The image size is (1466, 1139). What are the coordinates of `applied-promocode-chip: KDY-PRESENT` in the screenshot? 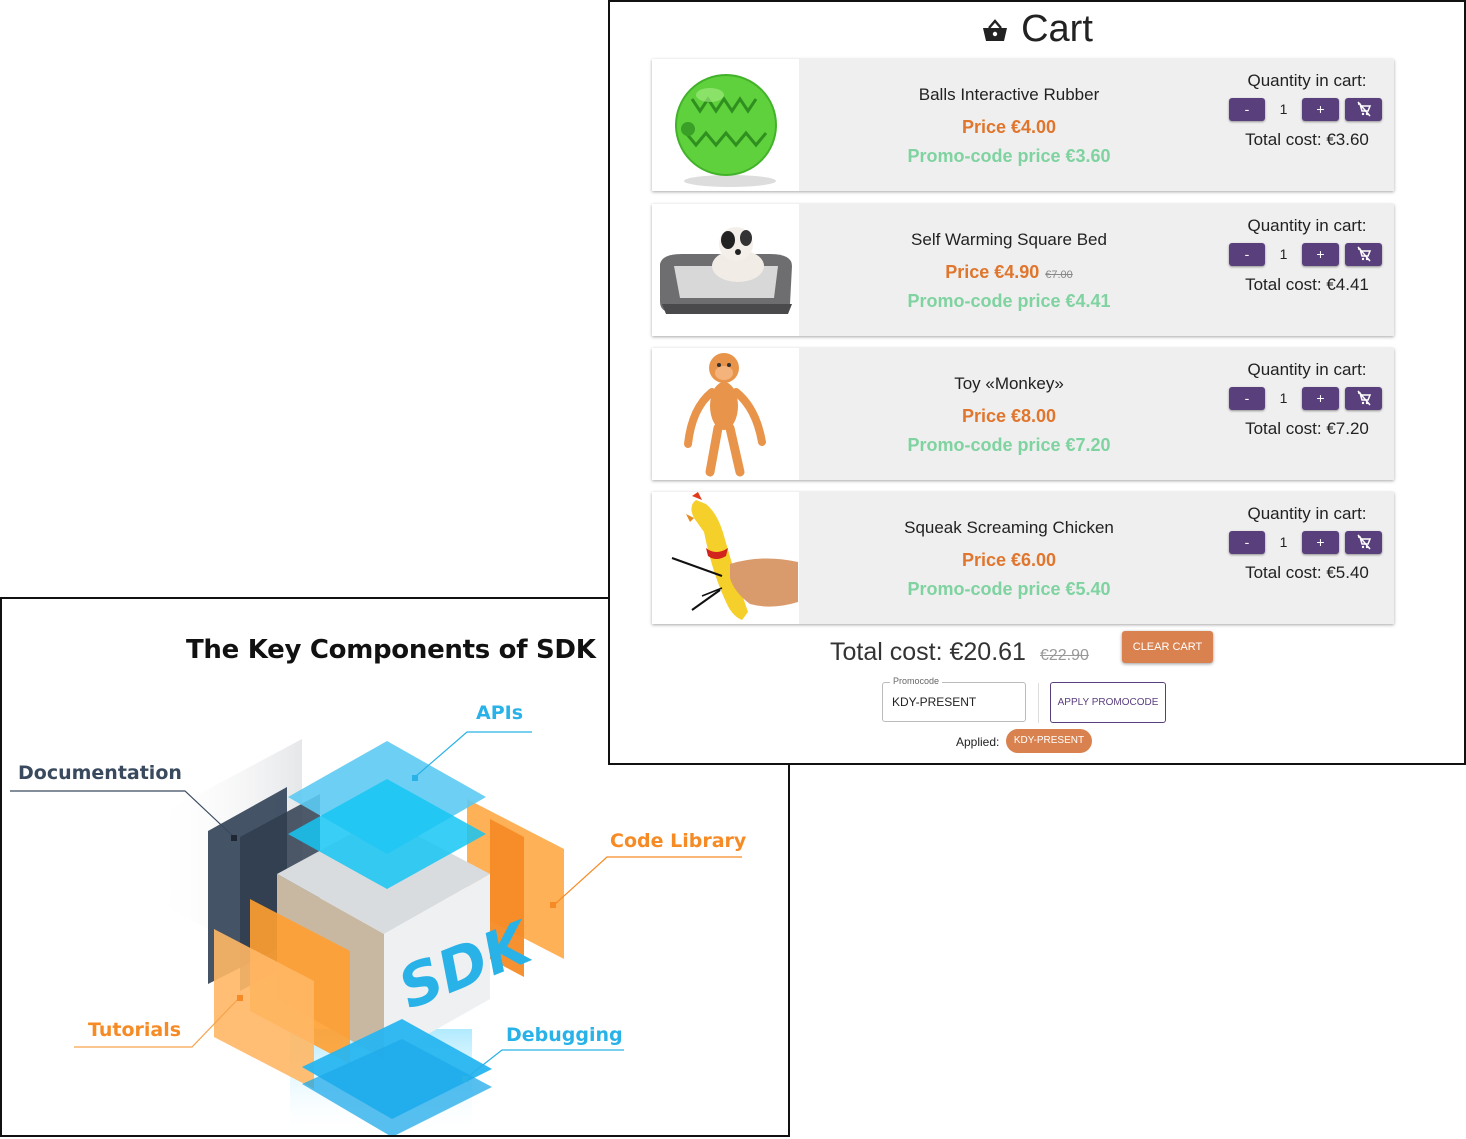 It's located at (1049, 741).